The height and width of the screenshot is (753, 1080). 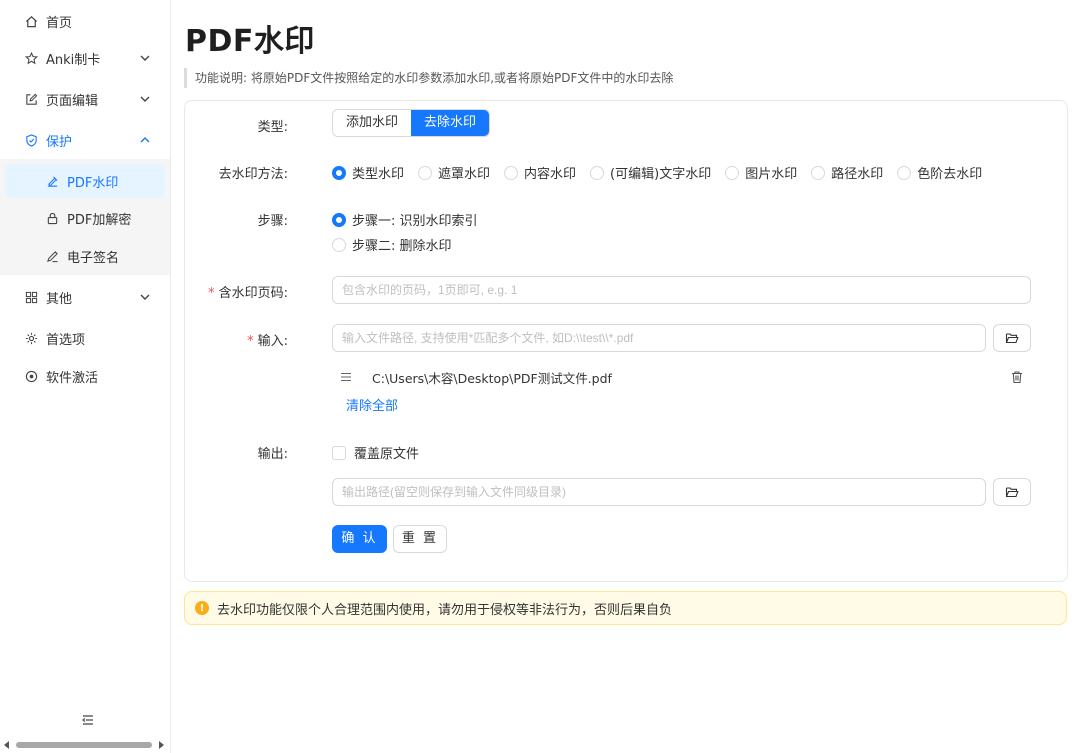 I want to click on output-label: 输出:, so click(x=272, y=454).